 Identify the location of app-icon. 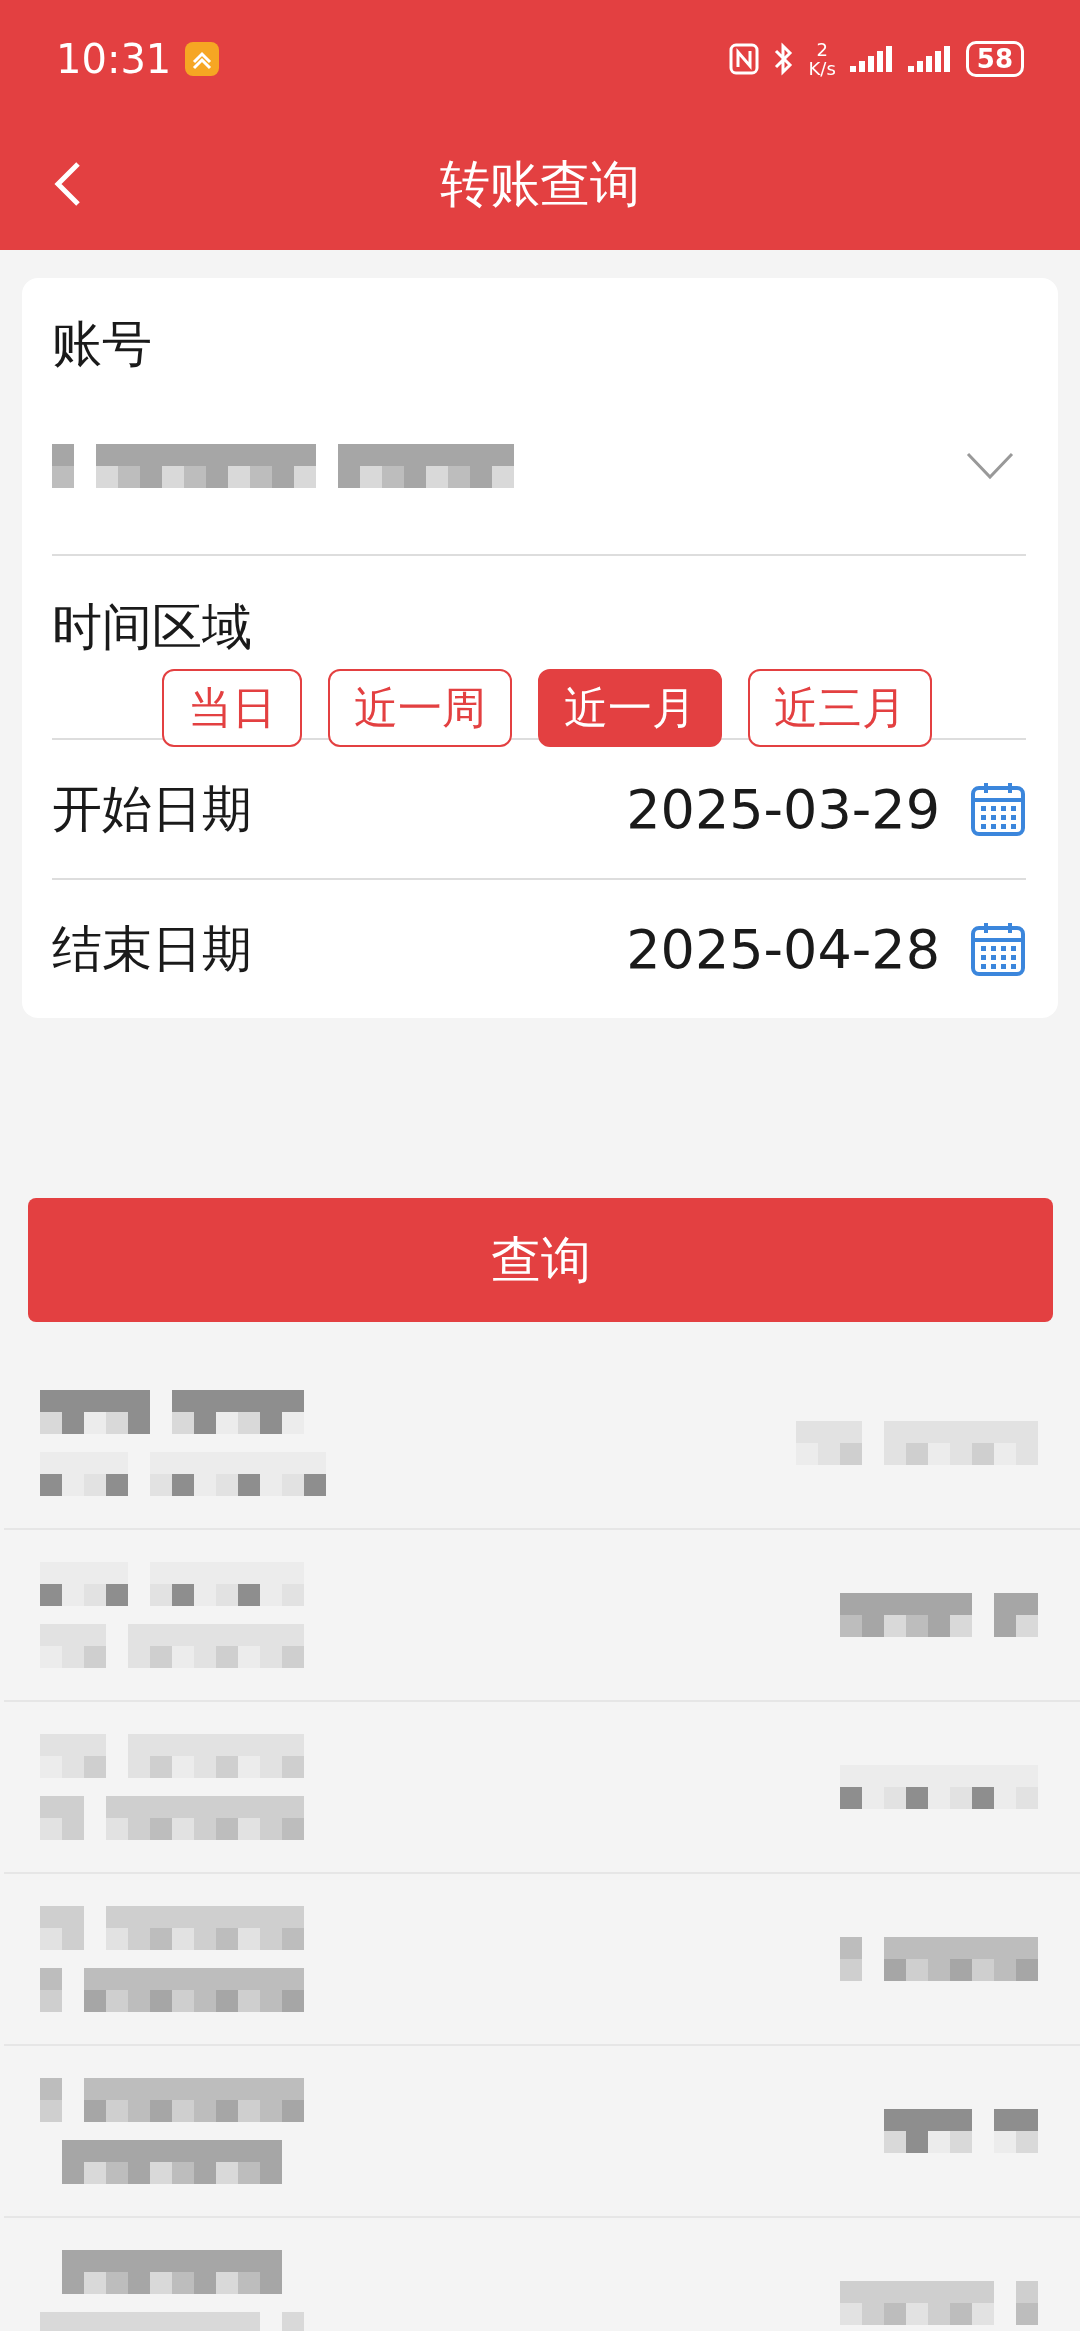
(202, 59).